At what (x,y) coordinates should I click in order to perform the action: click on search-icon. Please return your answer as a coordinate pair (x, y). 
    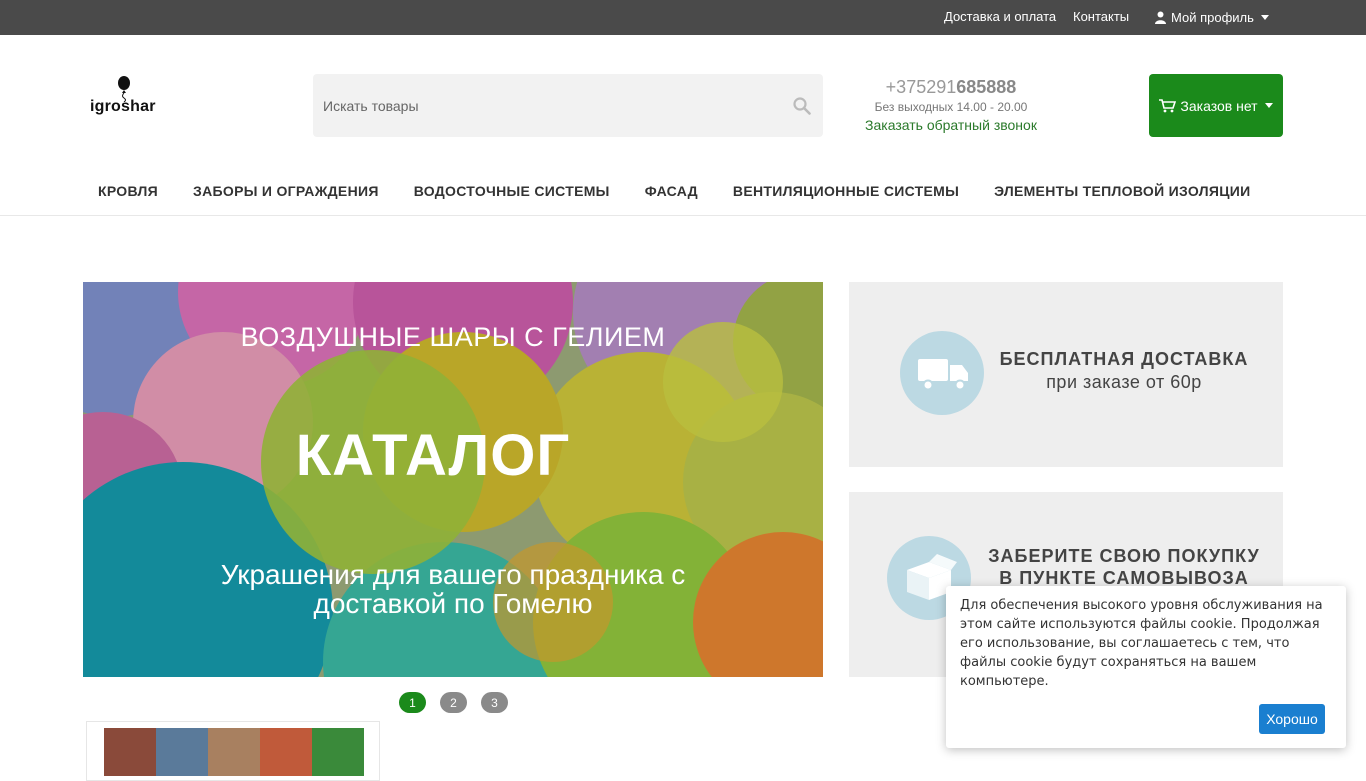
    Looking at the image, I should click on (802, 106).